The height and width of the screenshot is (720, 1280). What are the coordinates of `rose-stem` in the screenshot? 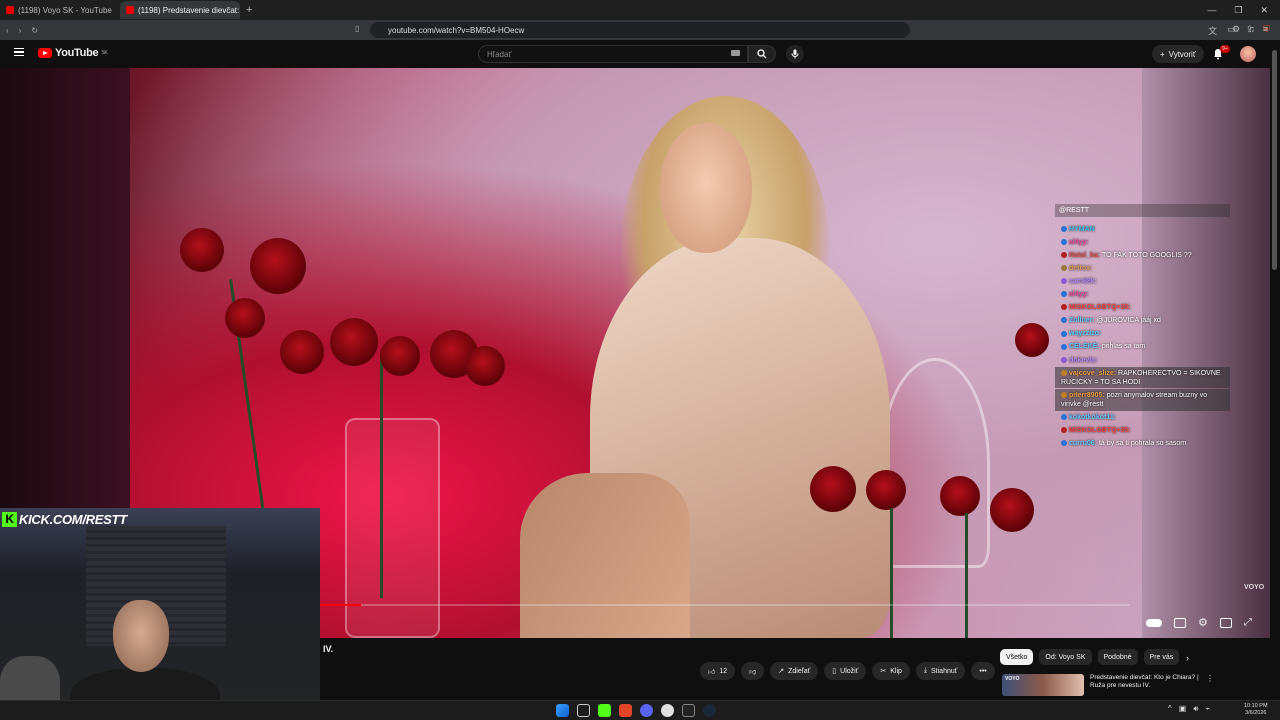 It's located at (891, 573).